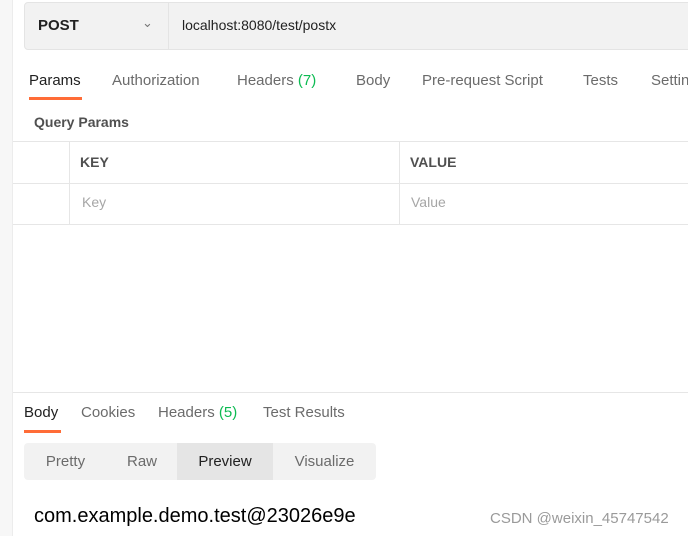 The height and width of the screenshot is (536, 688). Describe the element at coordinates (195, 516) in the screenshot. I see `response-body-preview: com.example.demo.test@23026e9e` at that location.